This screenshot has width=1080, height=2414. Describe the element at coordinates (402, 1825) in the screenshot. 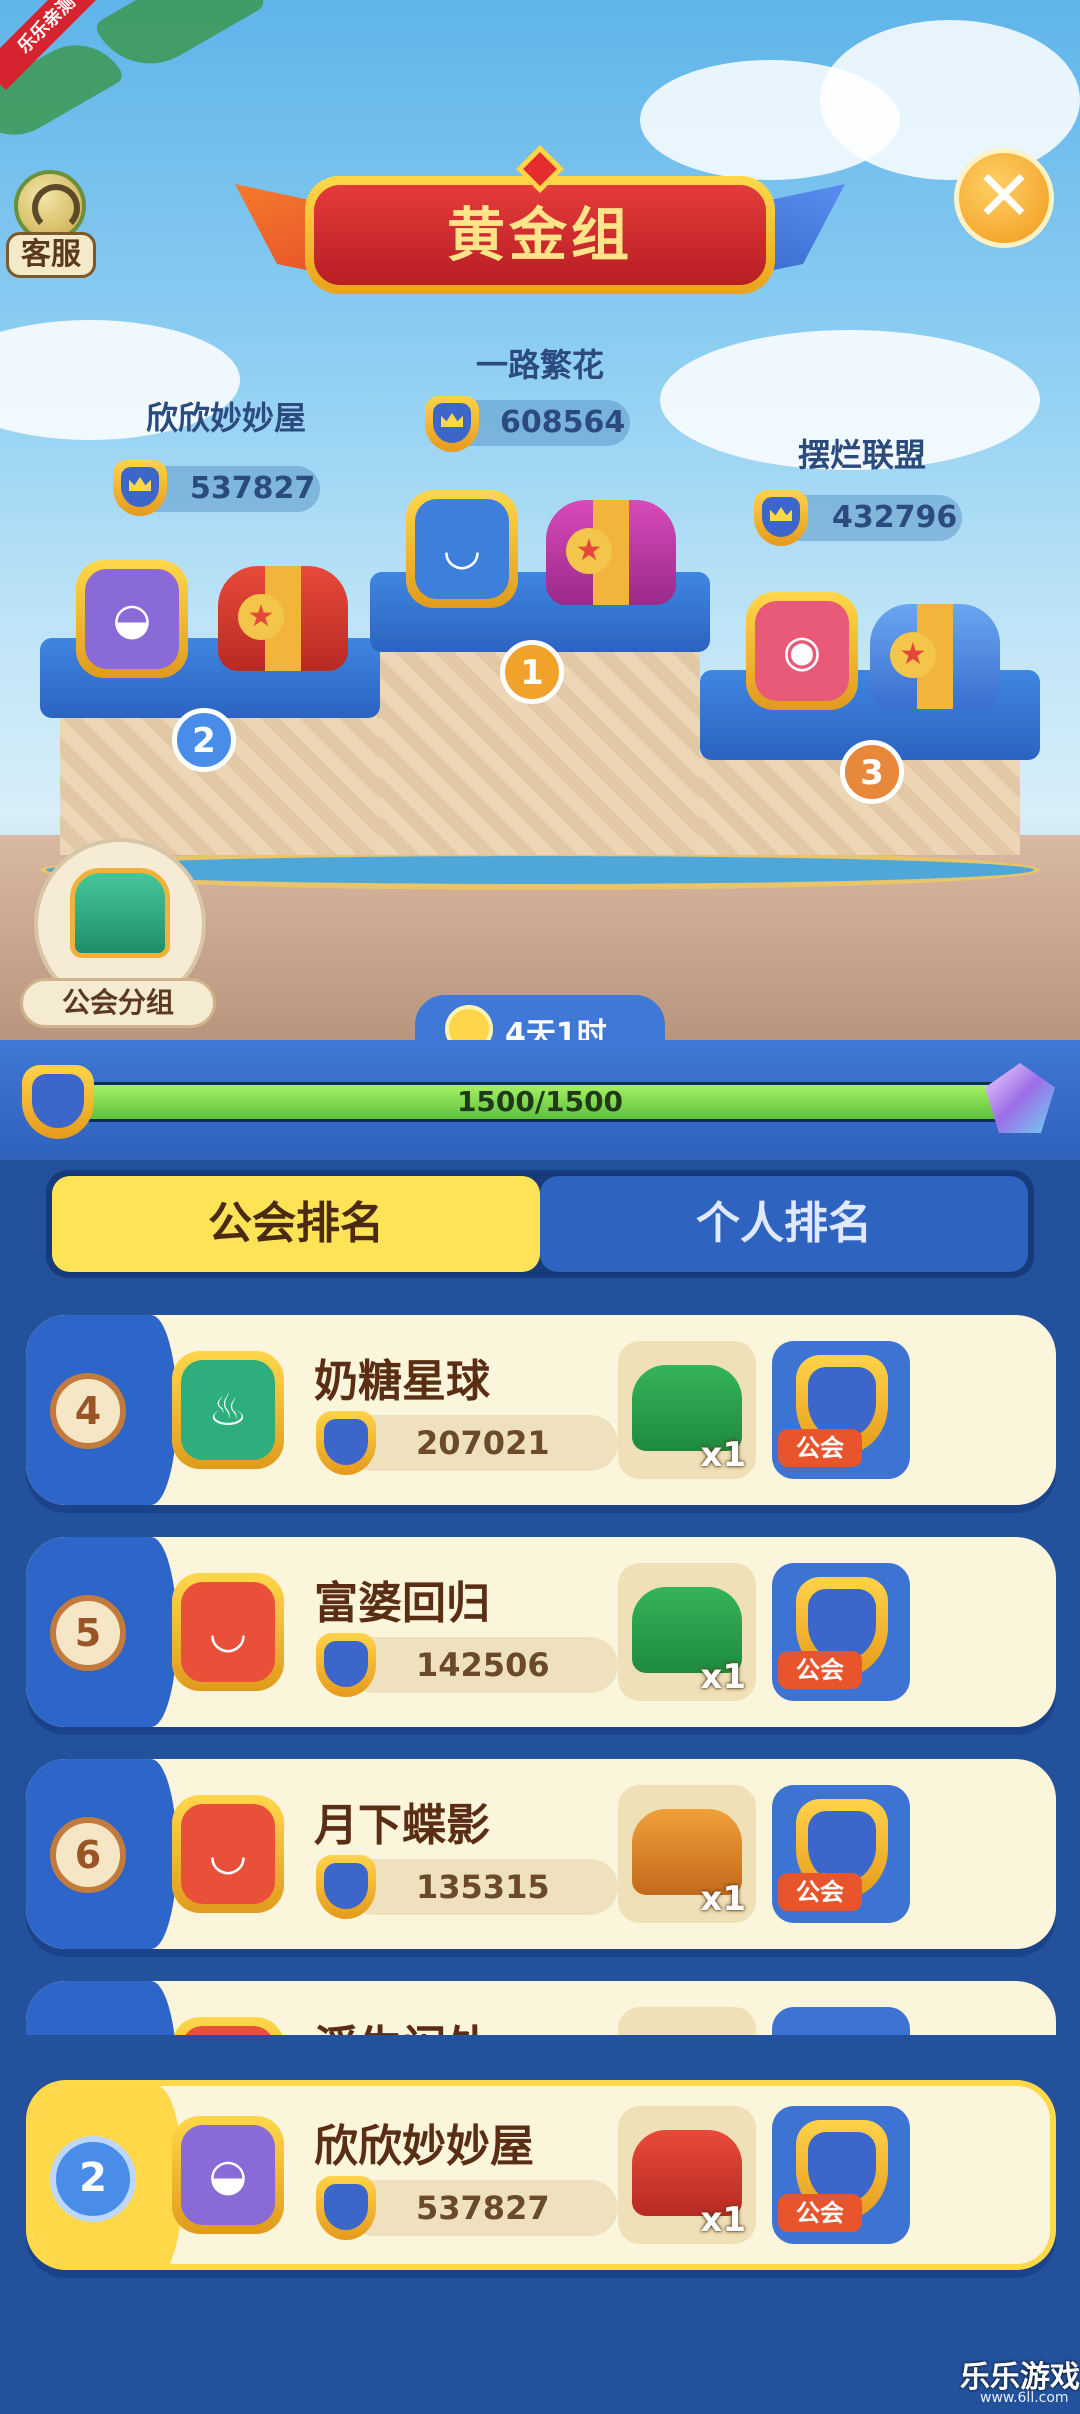

I see `guild-name: 月下蝶影` at that location.